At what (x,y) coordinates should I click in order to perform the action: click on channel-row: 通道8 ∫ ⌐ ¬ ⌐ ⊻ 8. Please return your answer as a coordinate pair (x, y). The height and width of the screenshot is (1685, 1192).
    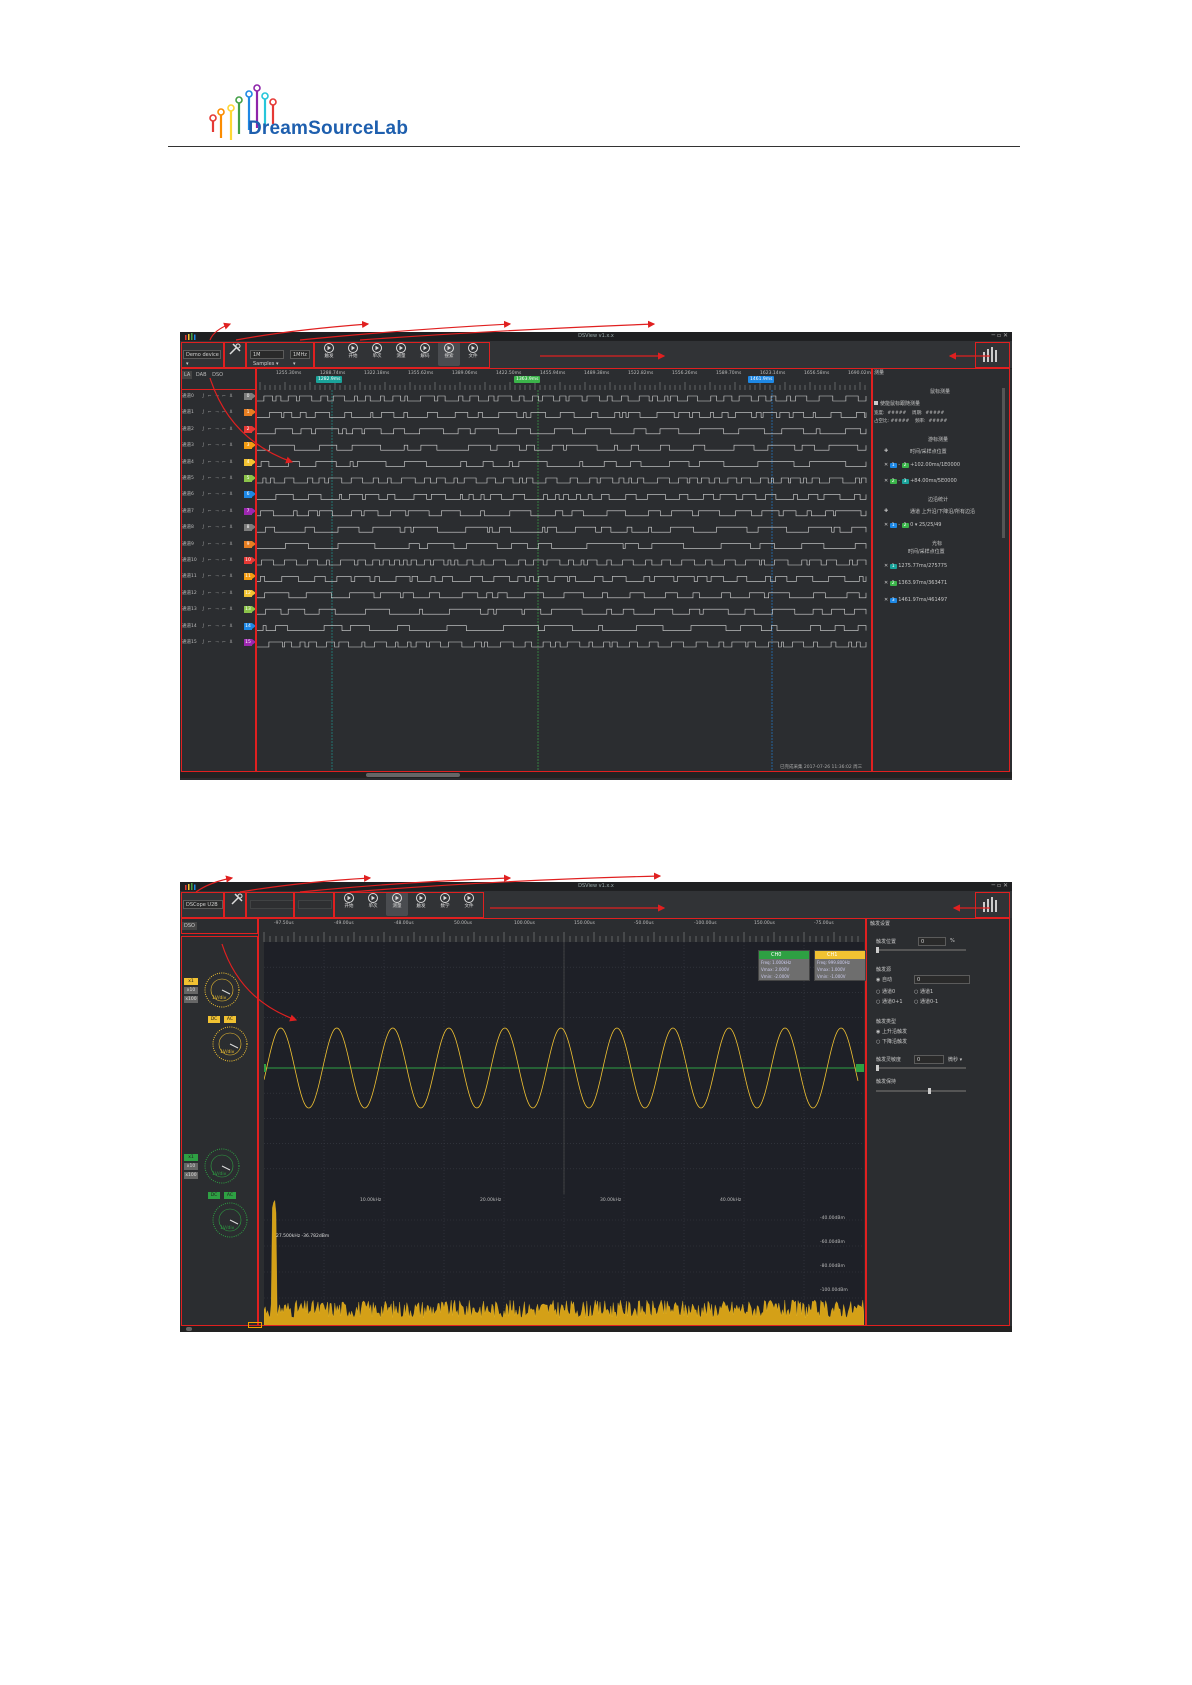
    Looking at the image, I should click on (219, 527).